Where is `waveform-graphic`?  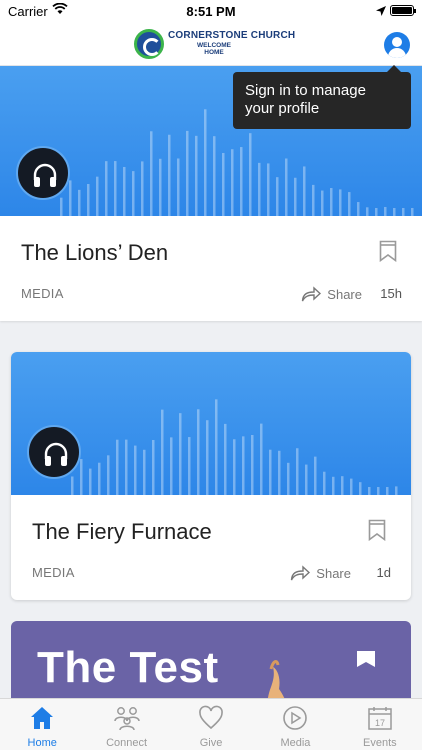
waveform-graphic is located at coordinates (234, 447).